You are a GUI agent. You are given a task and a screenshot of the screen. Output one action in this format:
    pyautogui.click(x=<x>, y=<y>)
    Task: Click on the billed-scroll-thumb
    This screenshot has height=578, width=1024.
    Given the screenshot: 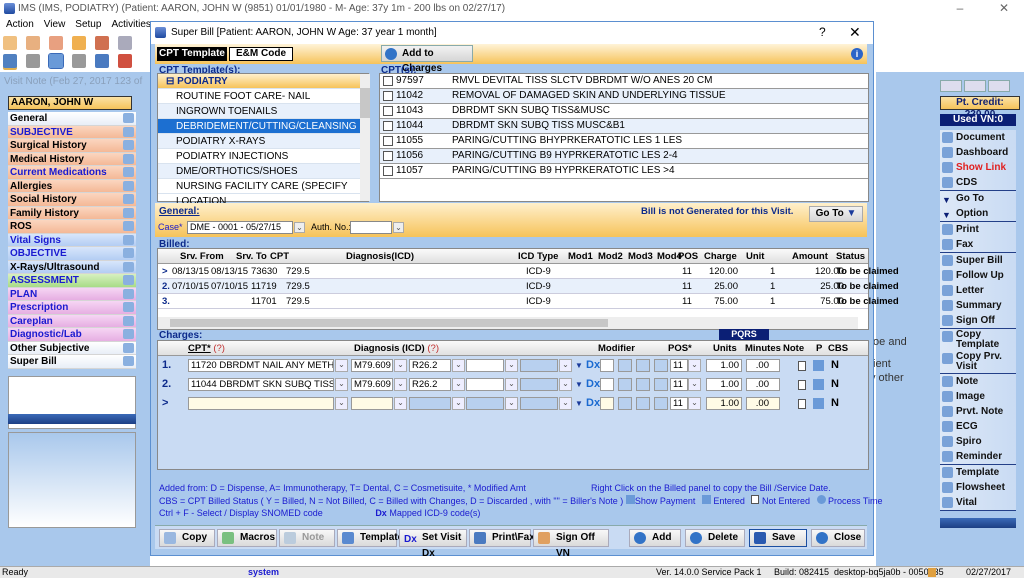 What is the action you would take?
    pyautogui.click(x=389, y=323)
    